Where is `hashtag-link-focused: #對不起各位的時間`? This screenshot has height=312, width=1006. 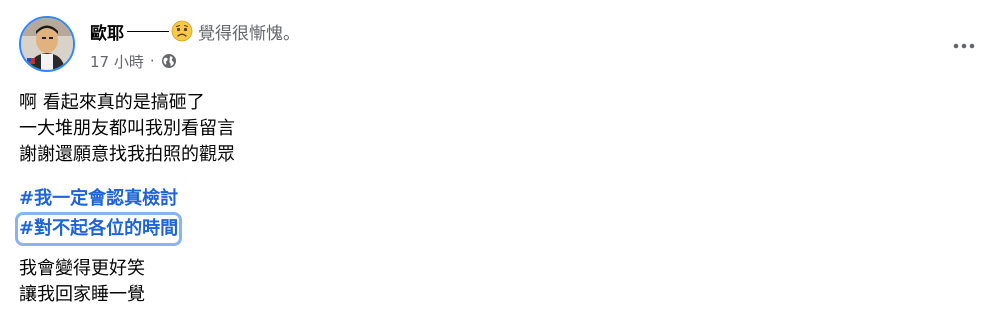
hashtag-link-focused: #對不起各位的時間 is located at coordinates (98, 229).